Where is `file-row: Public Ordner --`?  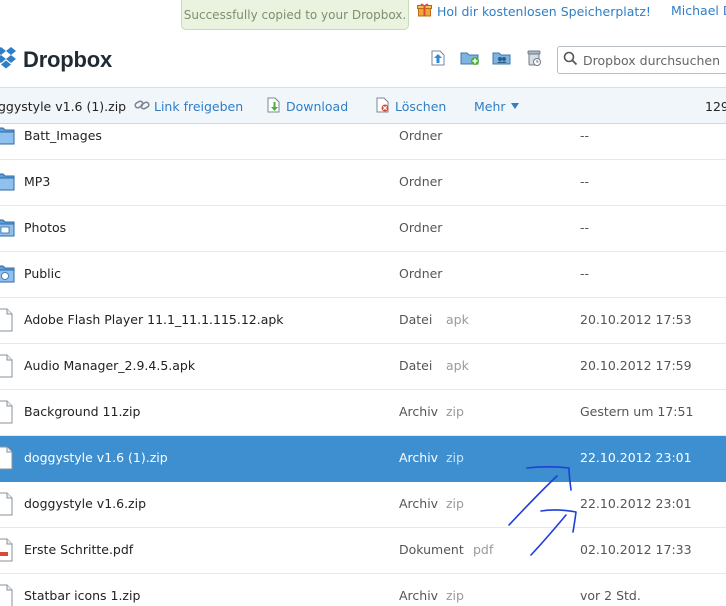 file-row: Public Ordner -- is located at coordinates (363, 275).